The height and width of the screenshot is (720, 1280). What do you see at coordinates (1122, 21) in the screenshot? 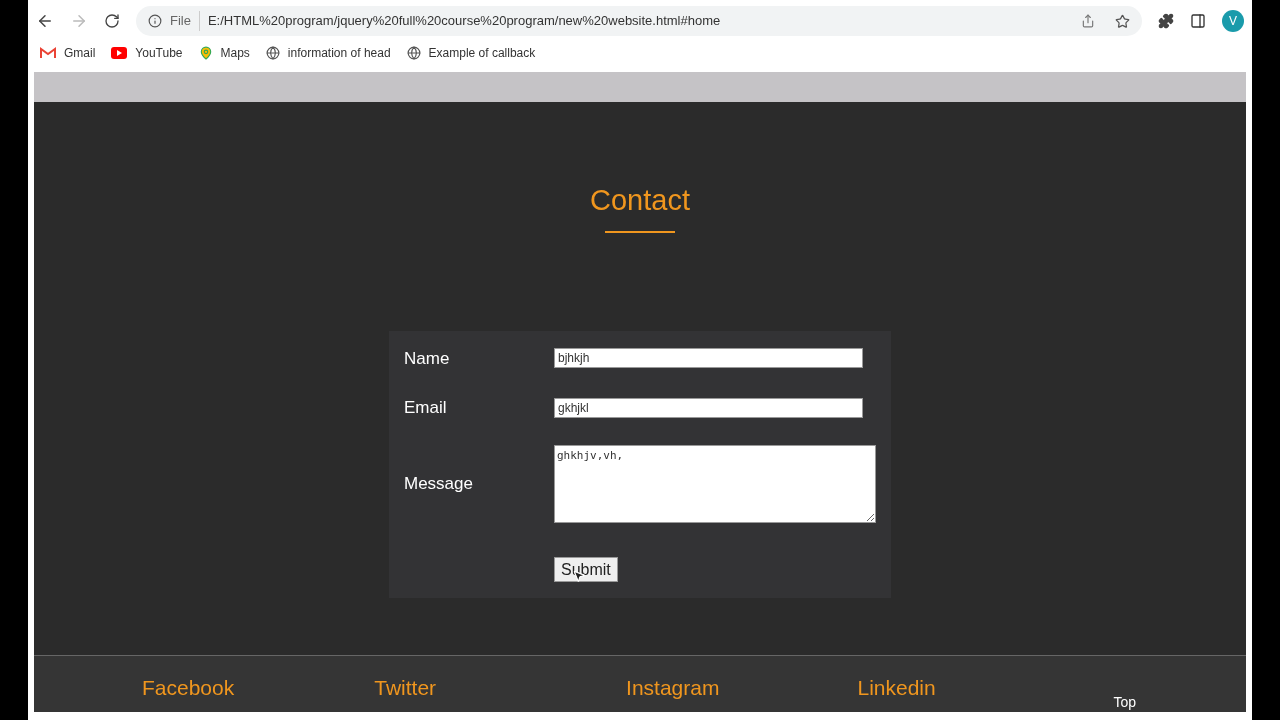
I see `star-icon` at bounding box center [1122, 21].